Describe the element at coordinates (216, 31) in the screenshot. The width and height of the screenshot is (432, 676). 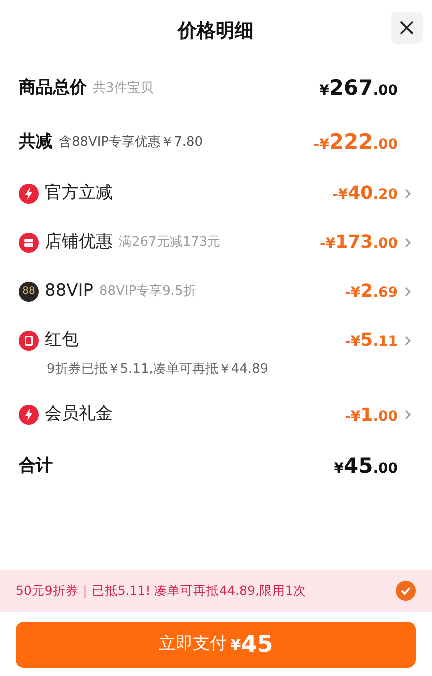
I see `sheet-title: 价格明细` at that location.